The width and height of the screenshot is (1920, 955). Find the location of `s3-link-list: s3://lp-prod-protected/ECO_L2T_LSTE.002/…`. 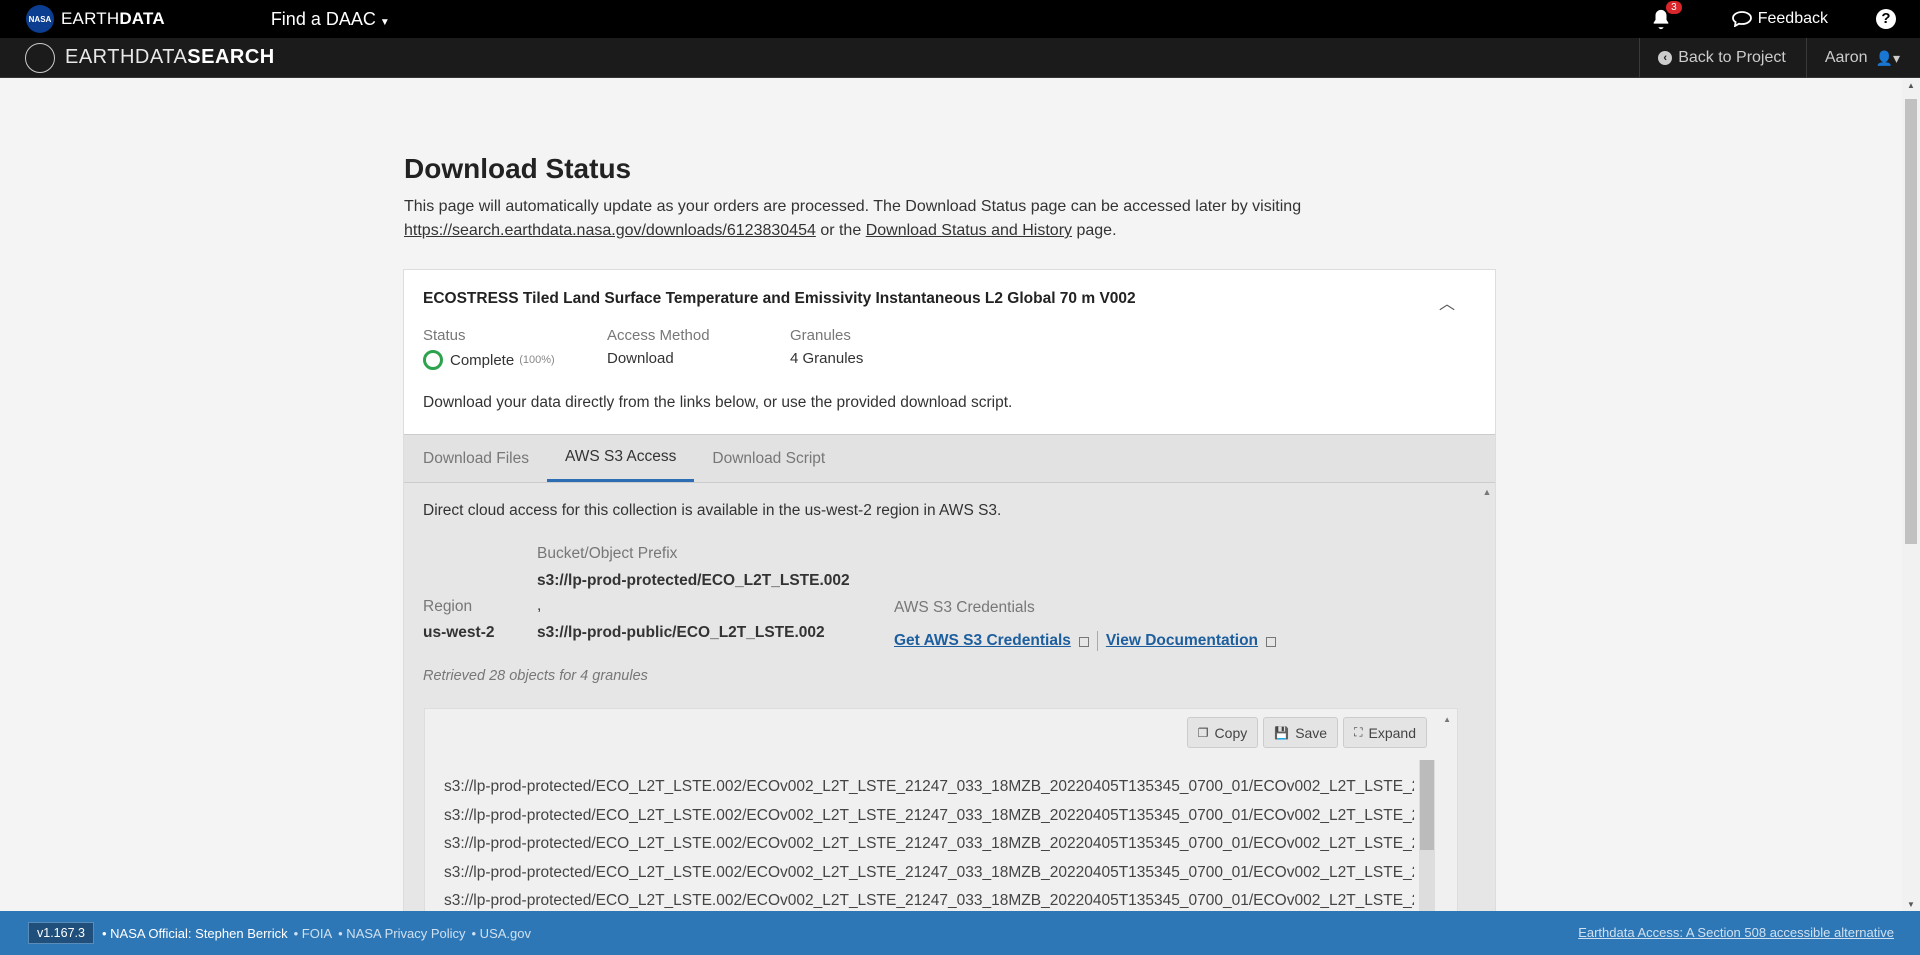

s3-link-list: s3://lp-prod-protected/ECO_L2T_LSTE.002/… is located at coordinates (929, 843).